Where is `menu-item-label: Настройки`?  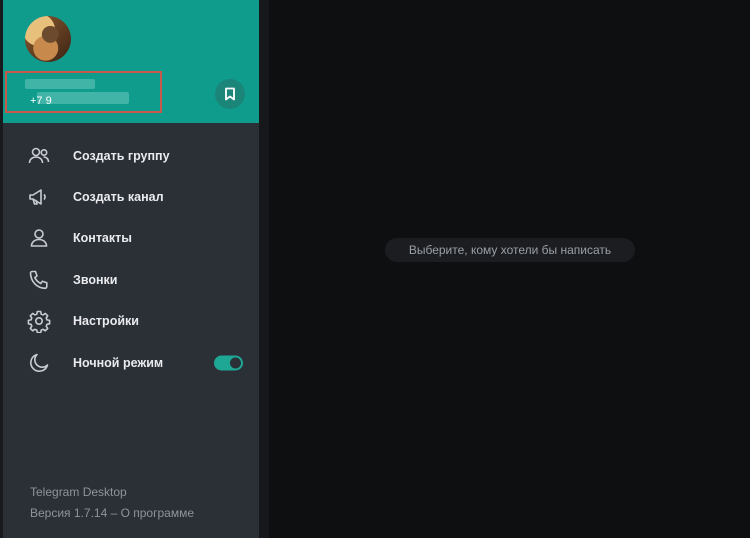
menu-item-label: Настройки is located at coordinates (106, 321).